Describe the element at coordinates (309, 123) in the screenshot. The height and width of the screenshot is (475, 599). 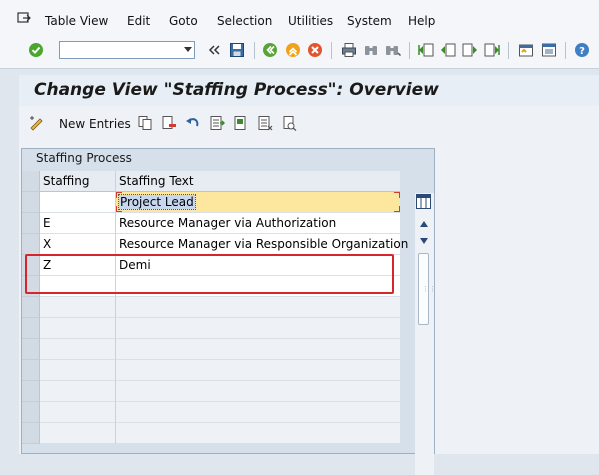
I see `application-toolbar: New Entries` at that location.